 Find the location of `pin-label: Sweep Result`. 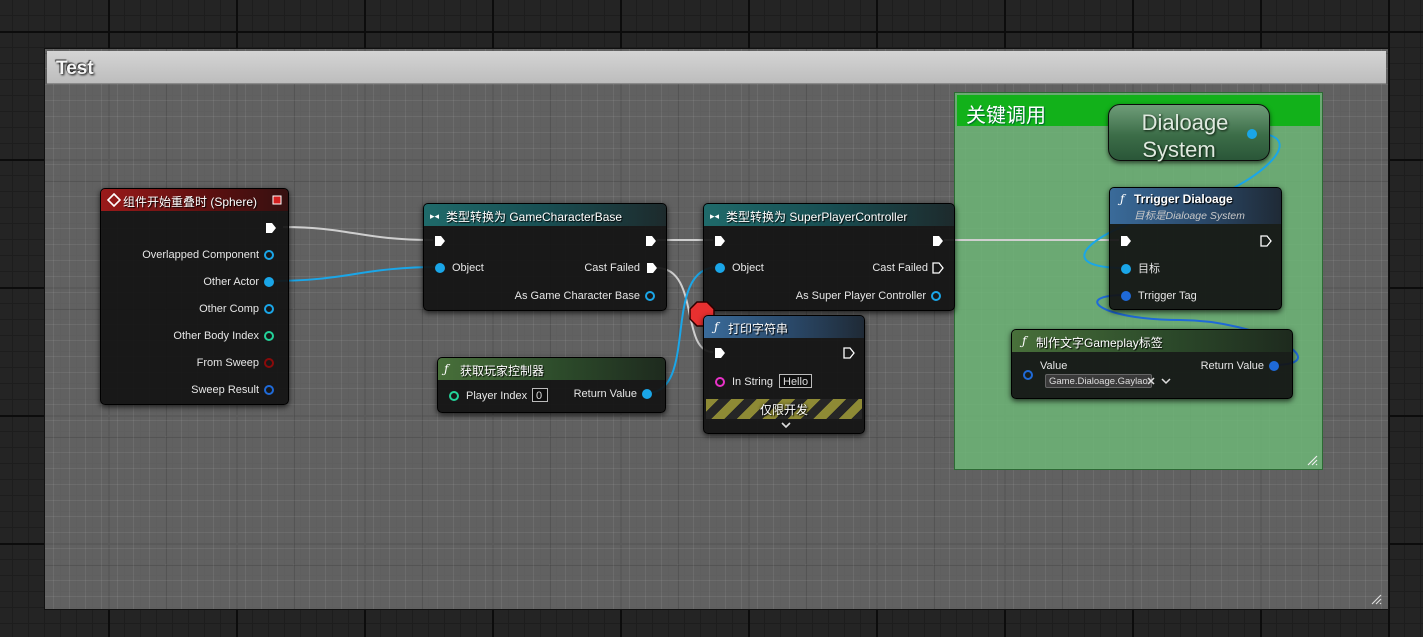

pin-label: Sweep Result is located at coordinates (225, 390).